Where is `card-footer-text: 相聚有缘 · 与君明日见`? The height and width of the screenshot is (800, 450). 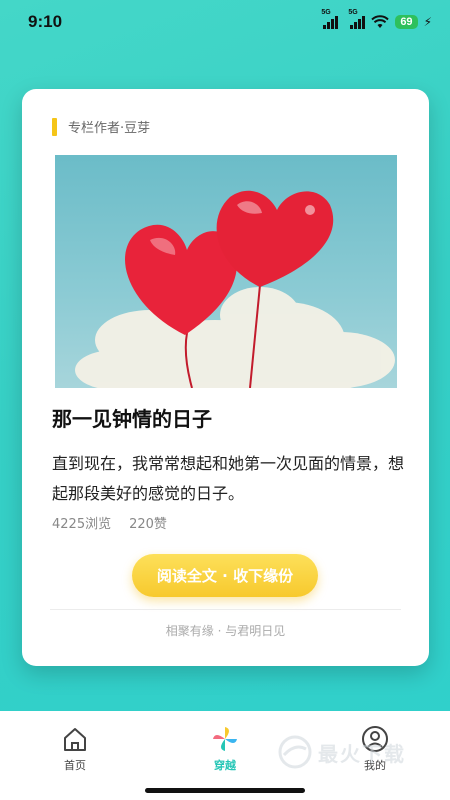 card-footer-text: 相聚有缘 · 与君明日见 is located at coordinates (225, 631).